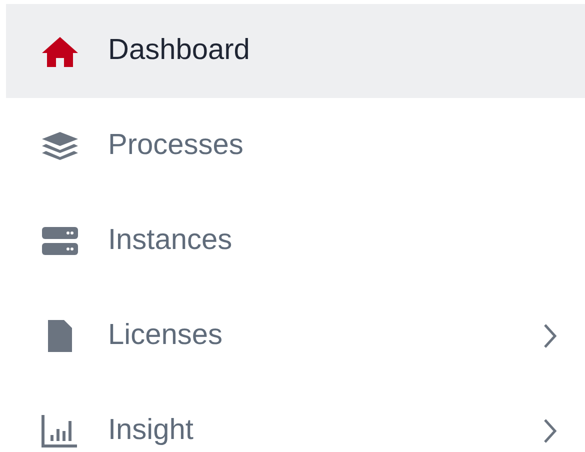 The image size is (585, 452). Describe the element at coordinates (176, 146) in the screenshot. I see `sidebar-item-label: Processes` at that location.